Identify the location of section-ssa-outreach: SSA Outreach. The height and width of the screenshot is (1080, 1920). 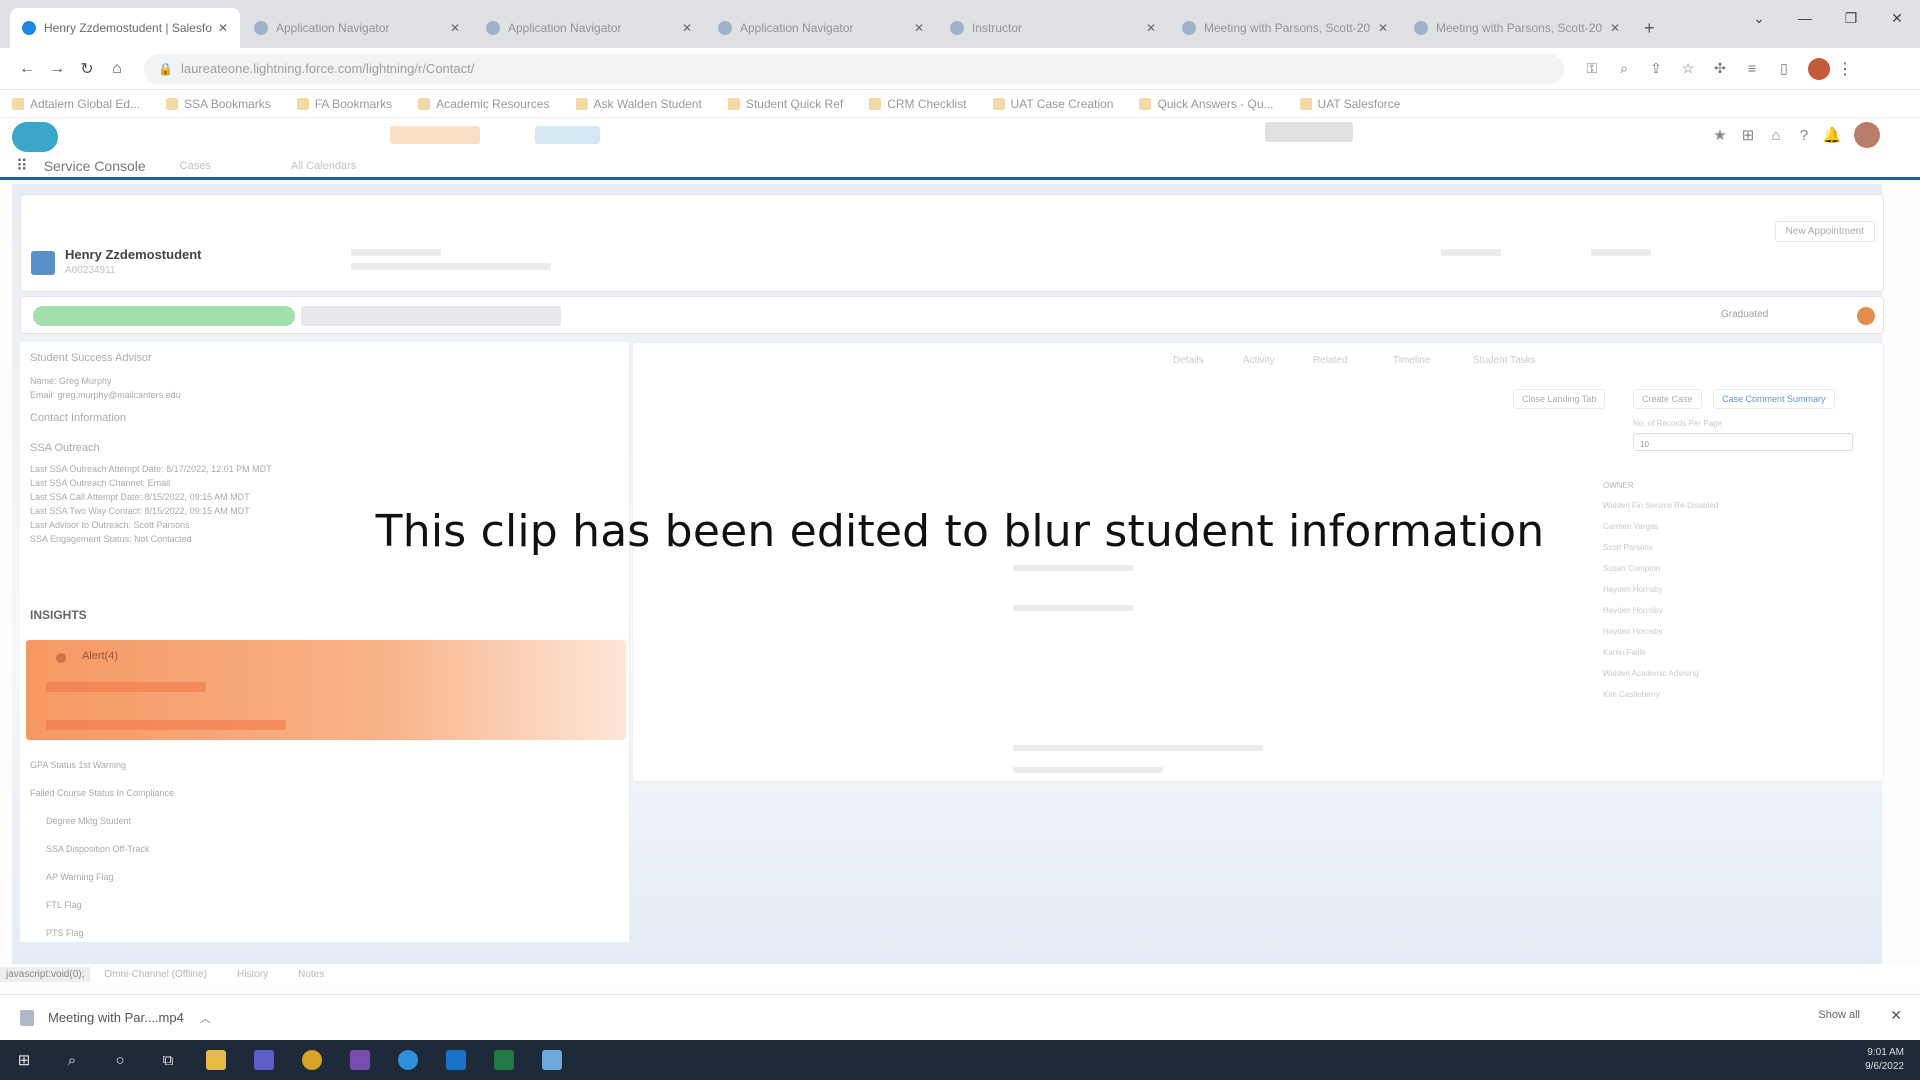
(65, 448).